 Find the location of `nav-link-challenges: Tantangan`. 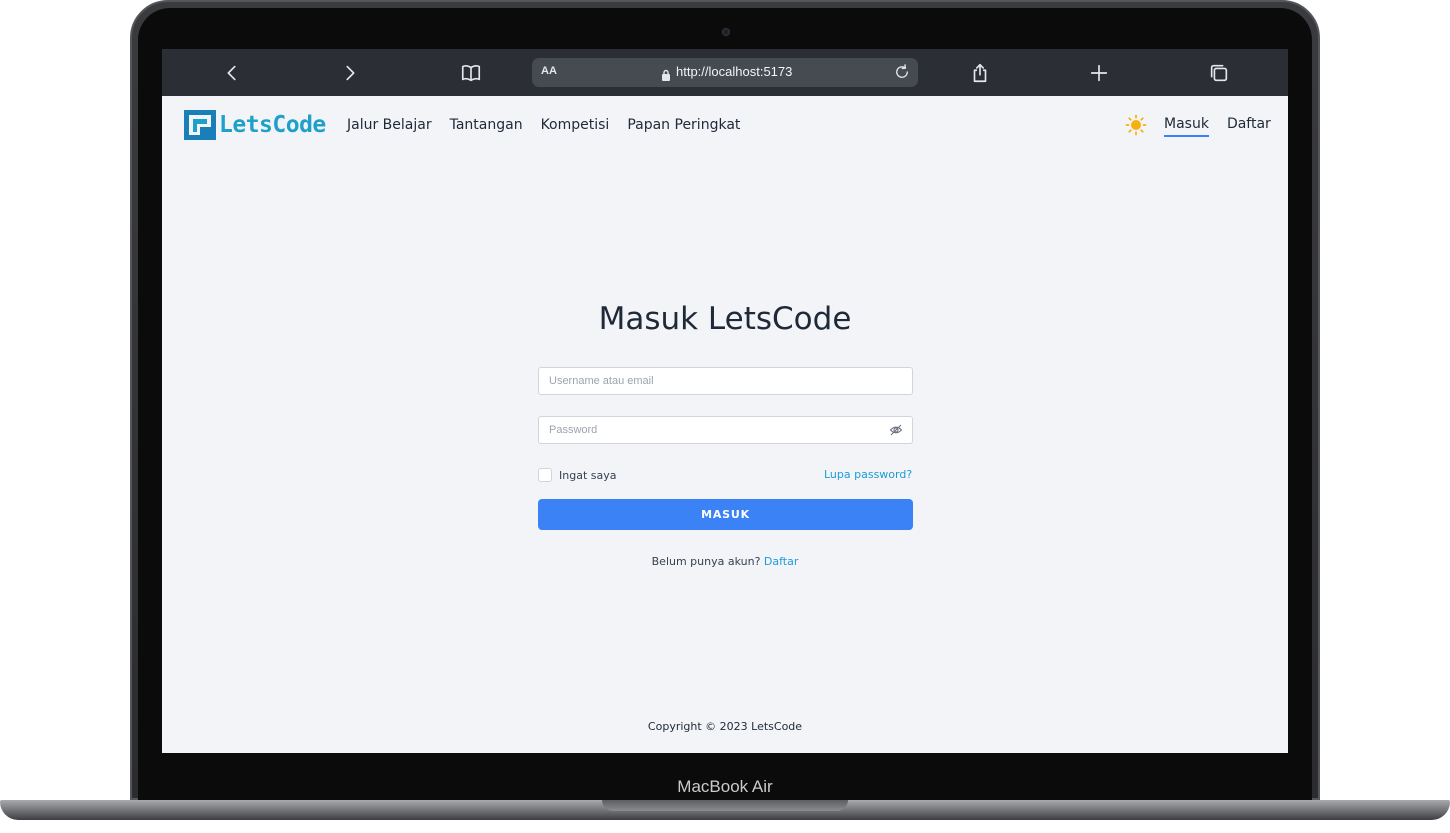

nav-link-challenges: Tantangan is located at coordinates (486, 125).